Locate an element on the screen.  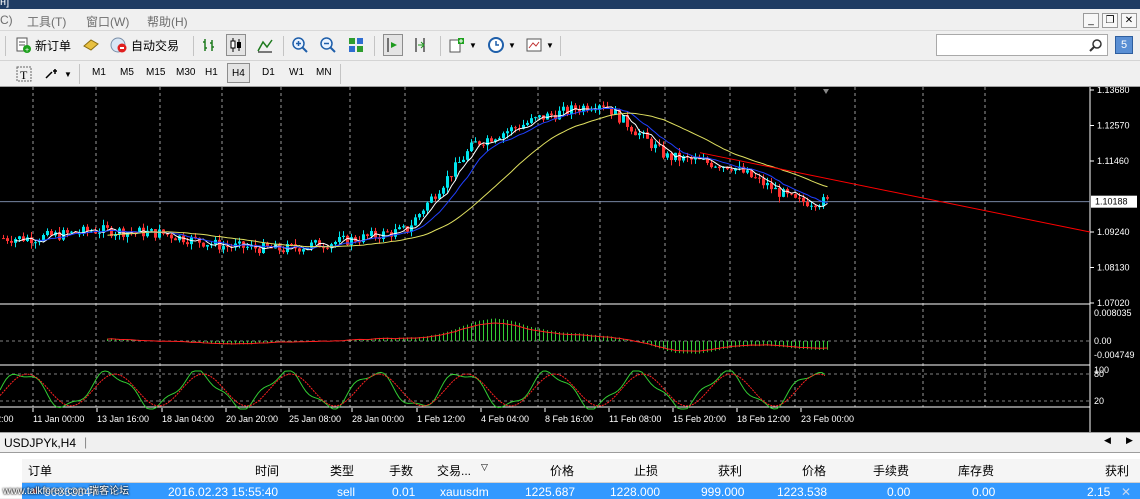
line-chart-button is located at coordinates (265, 45).